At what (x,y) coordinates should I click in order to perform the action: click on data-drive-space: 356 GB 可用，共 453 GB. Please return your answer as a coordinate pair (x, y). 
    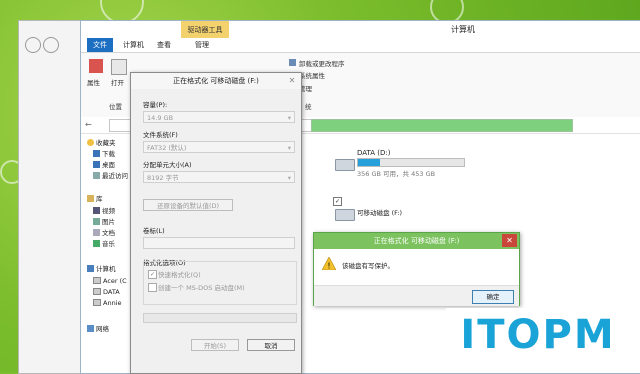
    Looking at the image, I should click on (396, 174).